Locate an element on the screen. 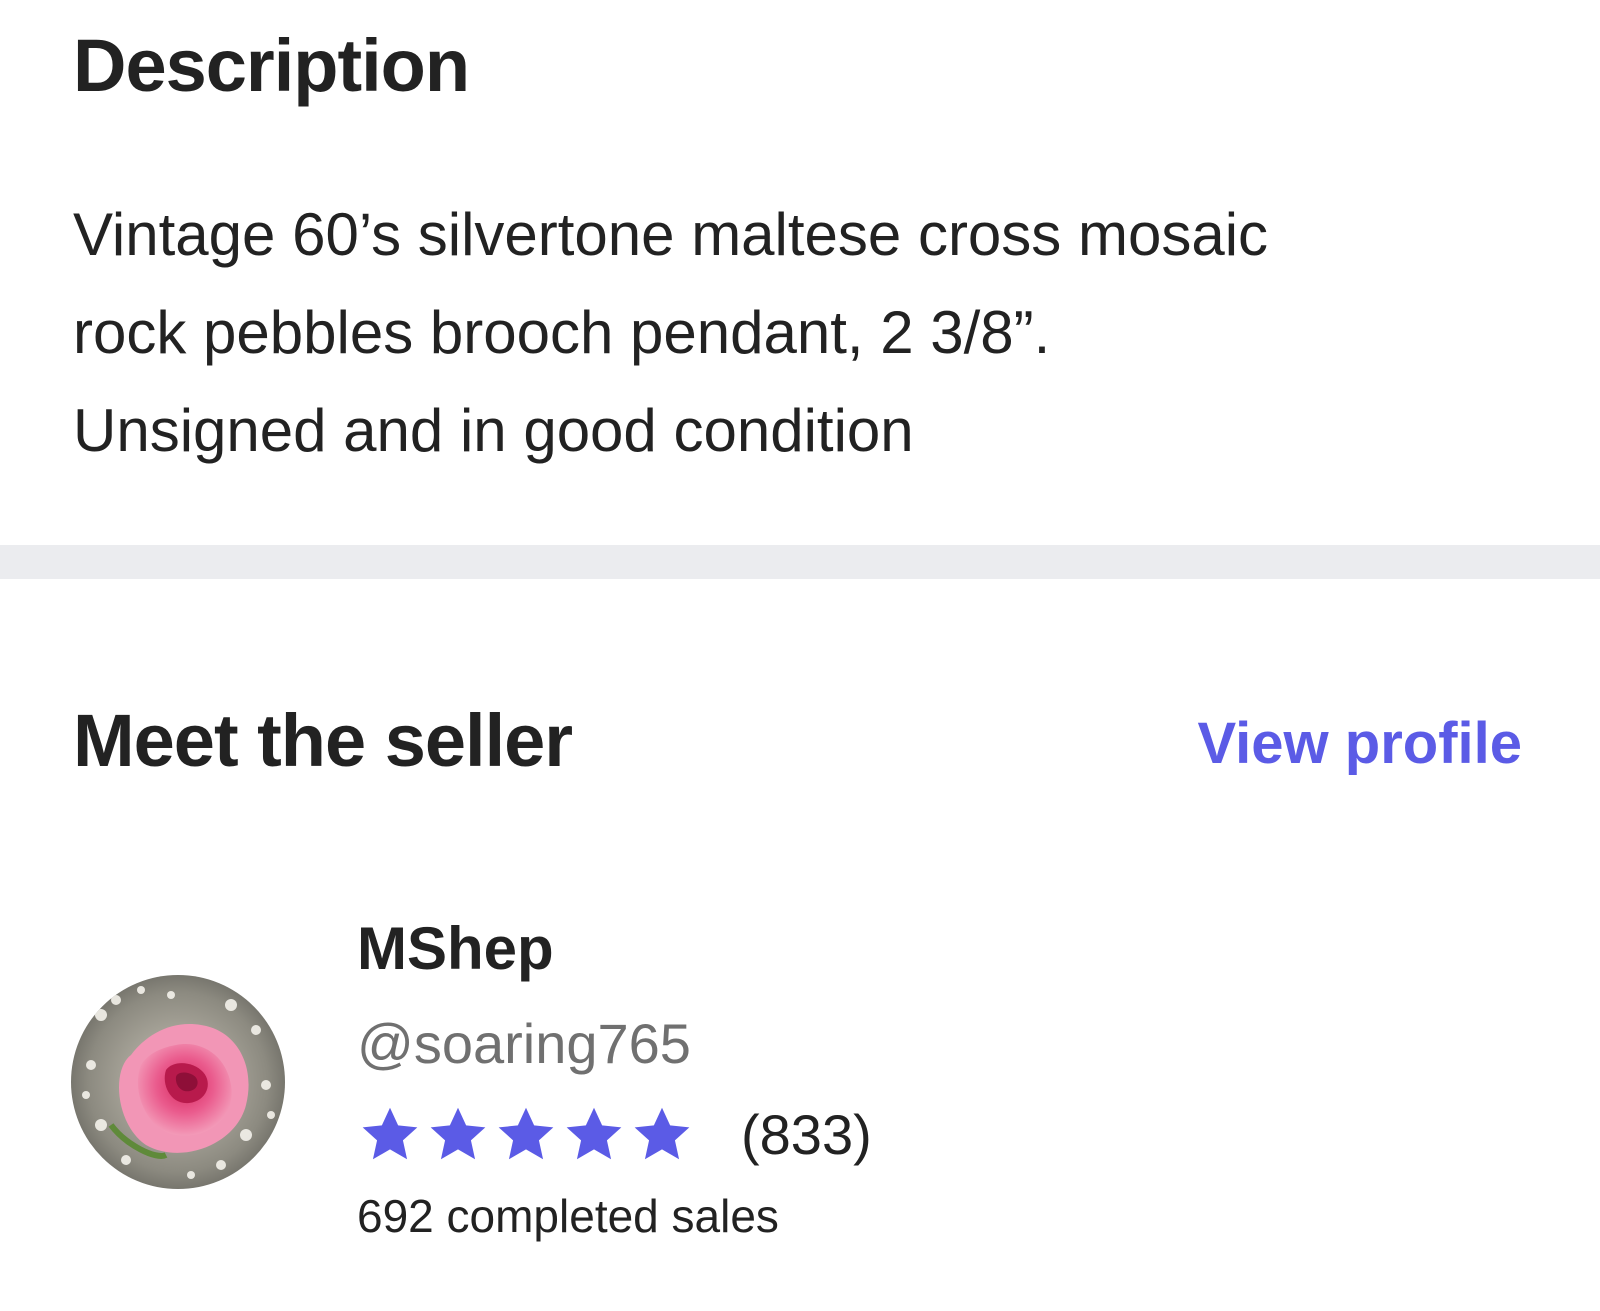 Image resolution: width=1600 pixels, height=1311 pixels. seller-handle: @soaring765 is located at coordinates (524, 1043).